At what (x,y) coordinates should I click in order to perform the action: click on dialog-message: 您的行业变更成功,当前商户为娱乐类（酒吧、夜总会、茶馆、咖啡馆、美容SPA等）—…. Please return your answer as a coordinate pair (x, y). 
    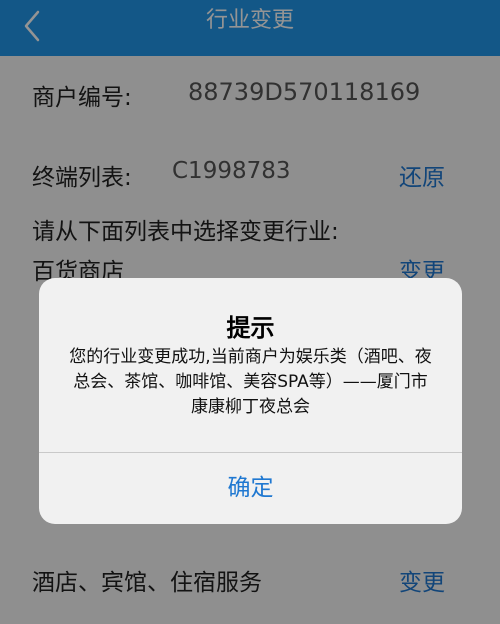
    Looking at the image, I should click on (250, 382).